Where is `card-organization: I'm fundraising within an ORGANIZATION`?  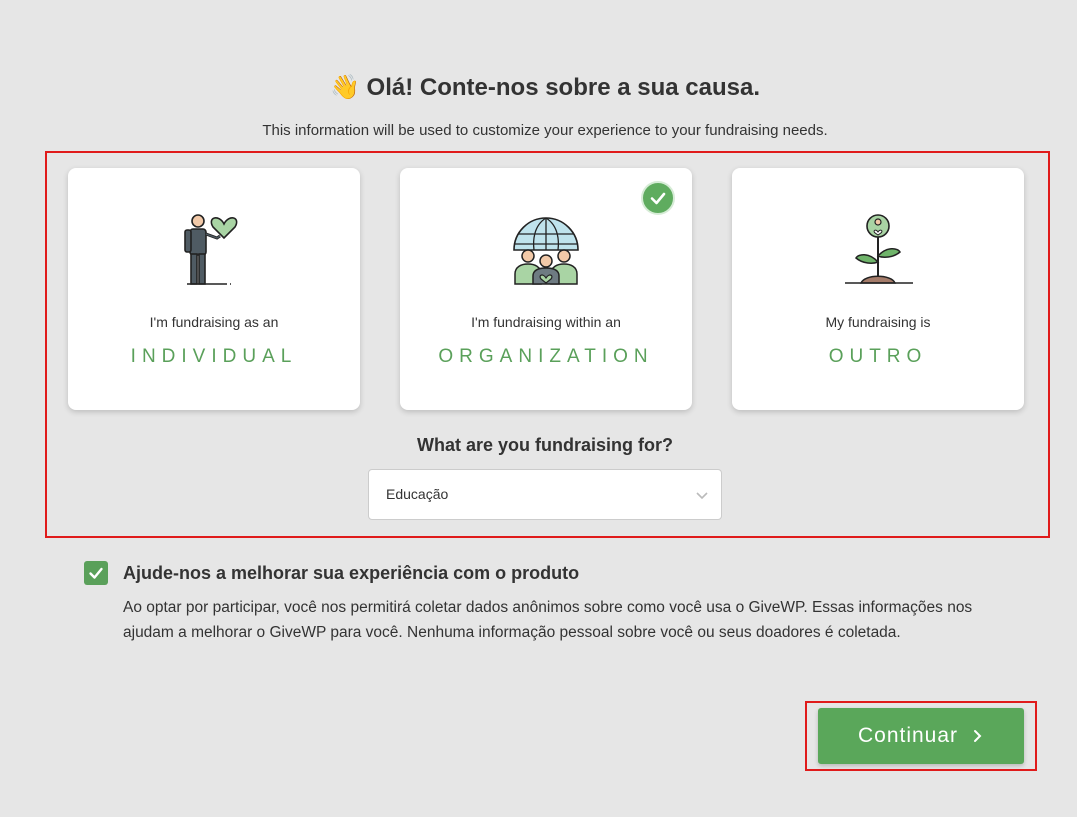 card-organization: I'm fundraising within an ORGANIZATION is located at coordinates (546, 289).